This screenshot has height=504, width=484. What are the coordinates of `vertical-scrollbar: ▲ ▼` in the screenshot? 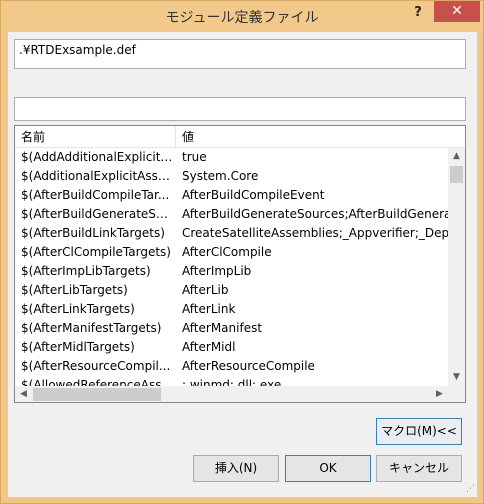 It's located at (456, 267).